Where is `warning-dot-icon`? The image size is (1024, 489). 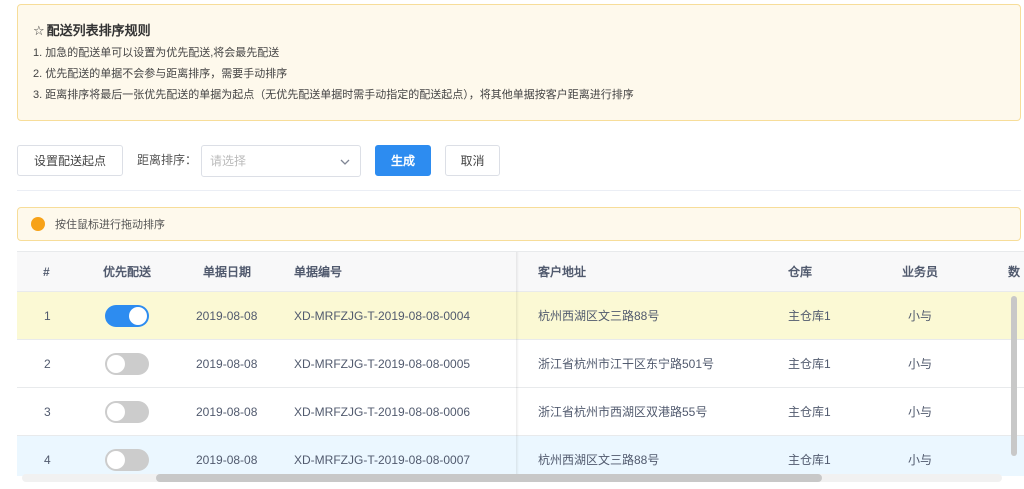 warning-dot-icon is located at coordinates (38, 224).